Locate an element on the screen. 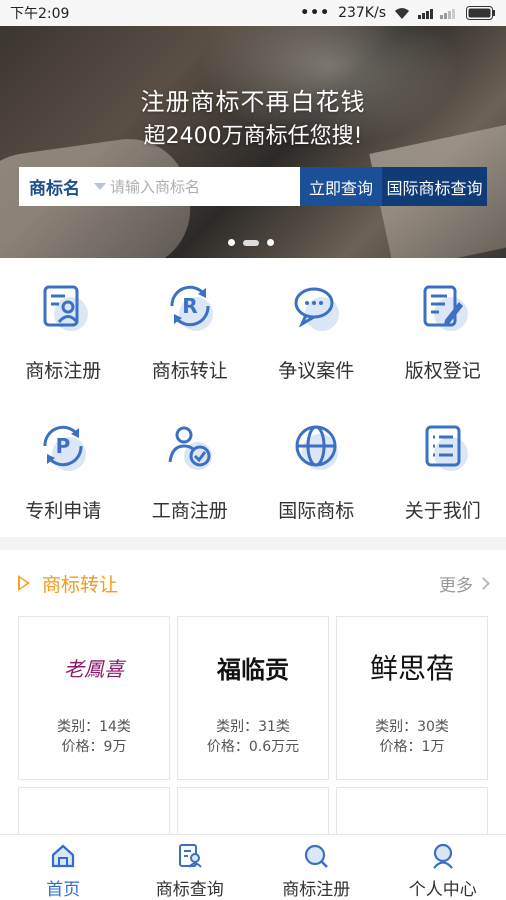 The height and width of the screenshot is (900, 506). register-search-icon is located at coordinates (316, 856).